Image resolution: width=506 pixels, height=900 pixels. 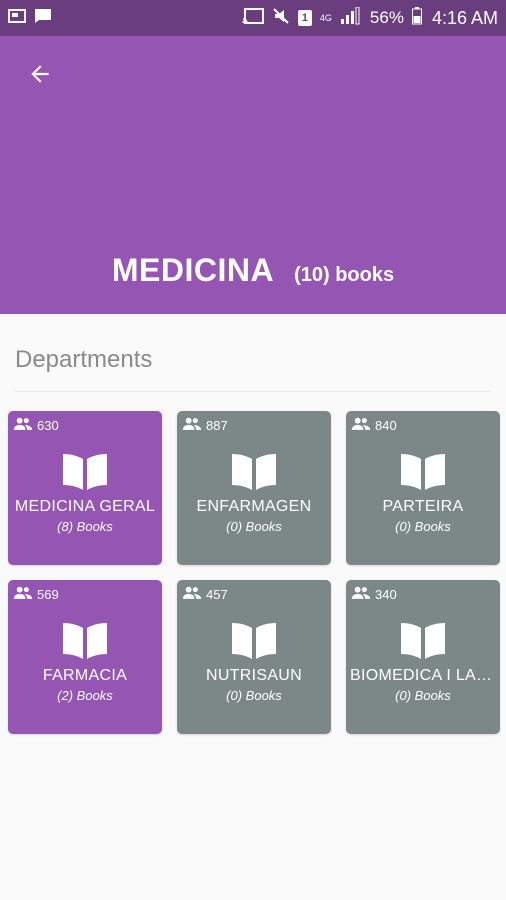 What do you see at coordinates (253, 391) in the screenshot?
I see `divider` at bounding box center [253, 391].